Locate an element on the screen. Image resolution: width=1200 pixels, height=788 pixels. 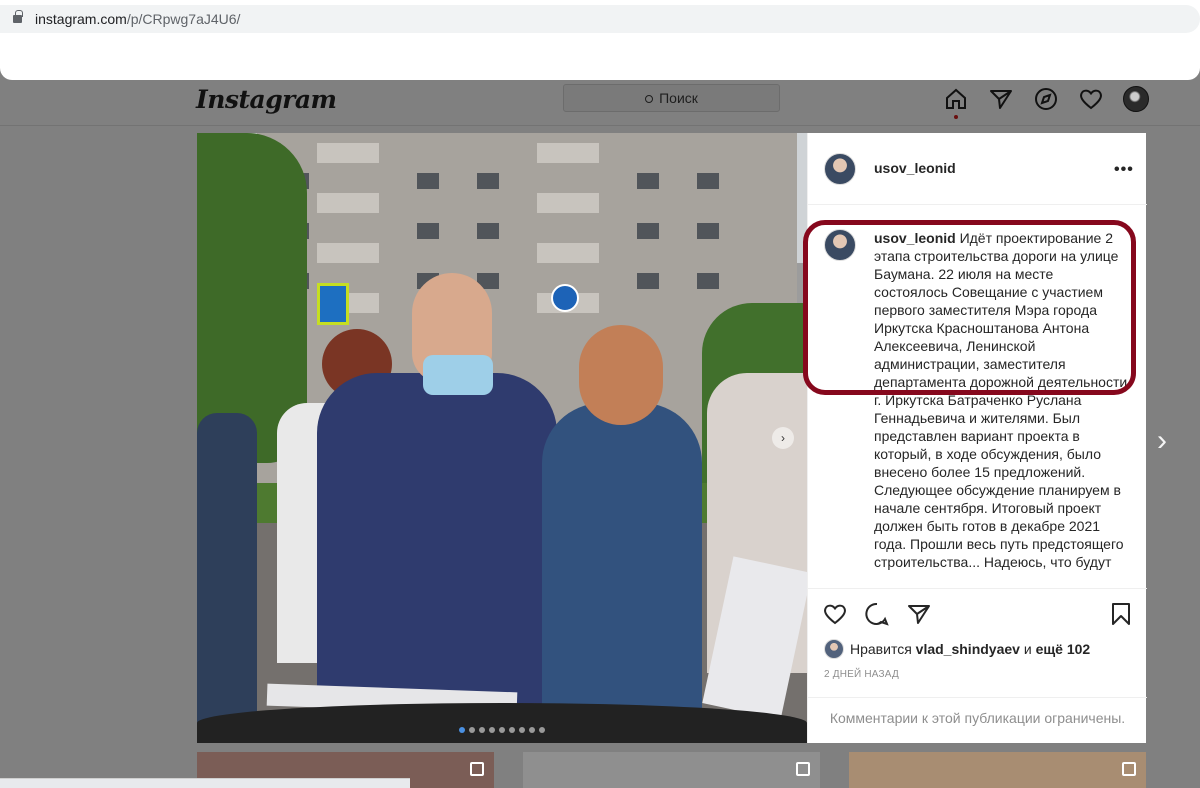
browser-chrome: instagram.com/p/CRpwg7aJ4U6/ is located at coordinates (600, 40).